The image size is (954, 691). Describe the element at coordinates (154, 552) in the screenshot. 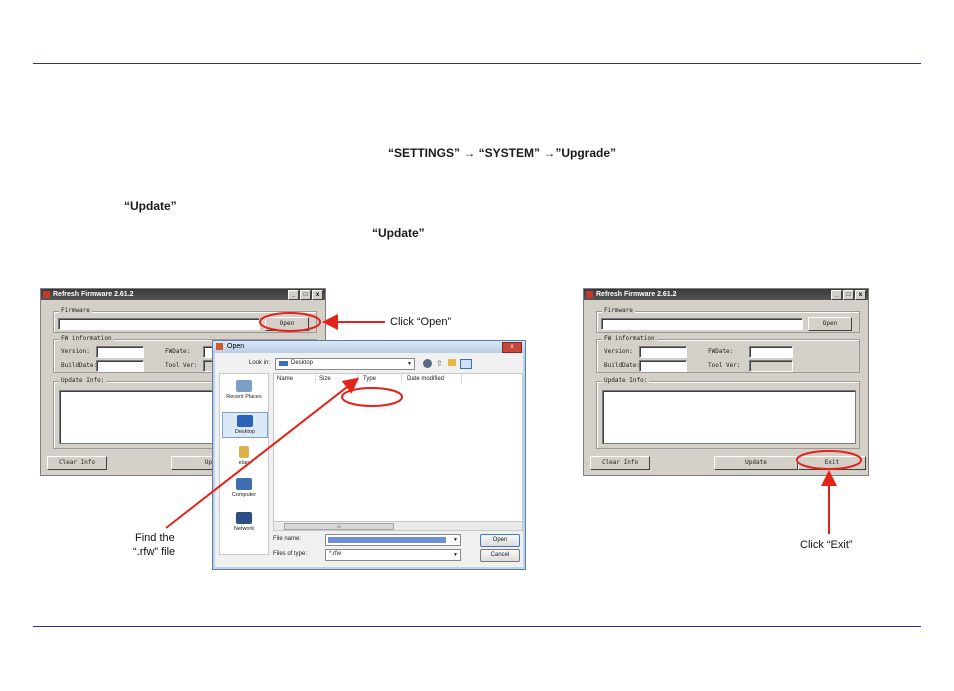

I see `find-file-caption-line2: “.rfw” file` at that location.